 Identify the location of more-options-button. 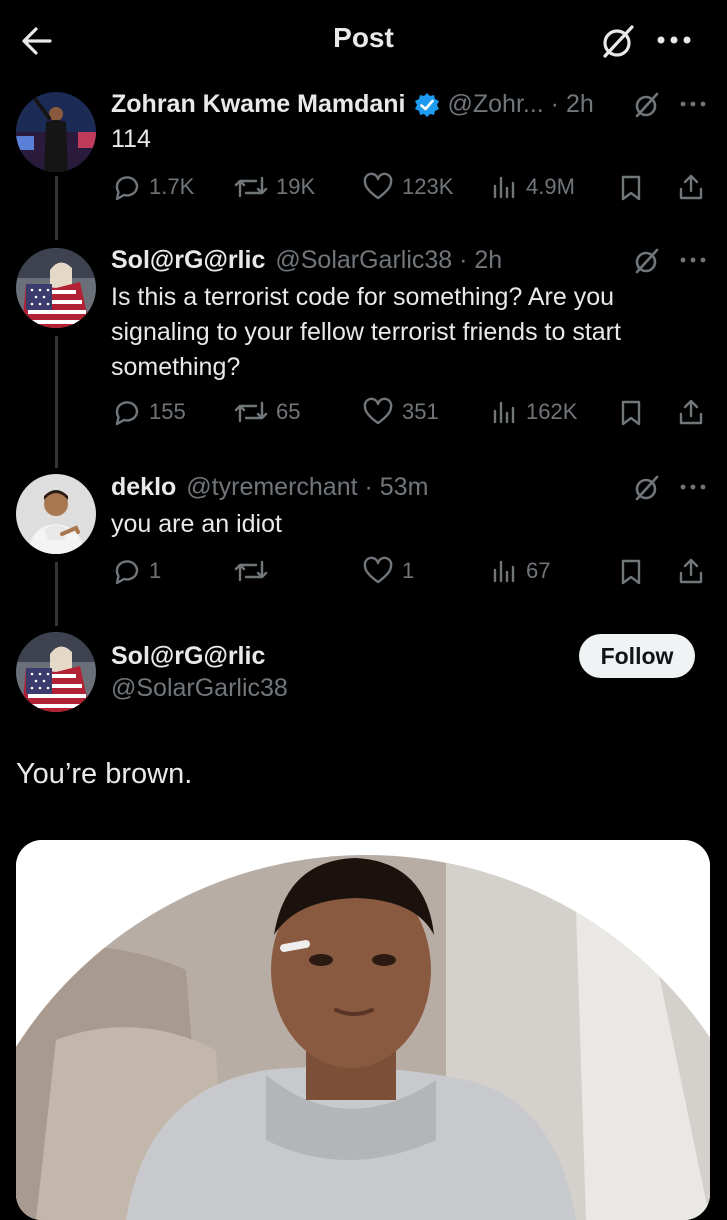
(676, 40).